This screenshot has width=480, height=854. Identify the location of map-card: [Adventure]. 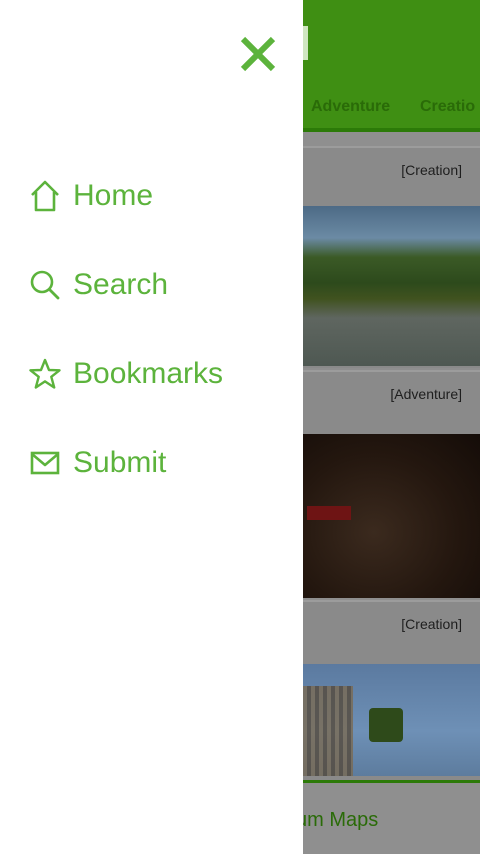
(391, 484).